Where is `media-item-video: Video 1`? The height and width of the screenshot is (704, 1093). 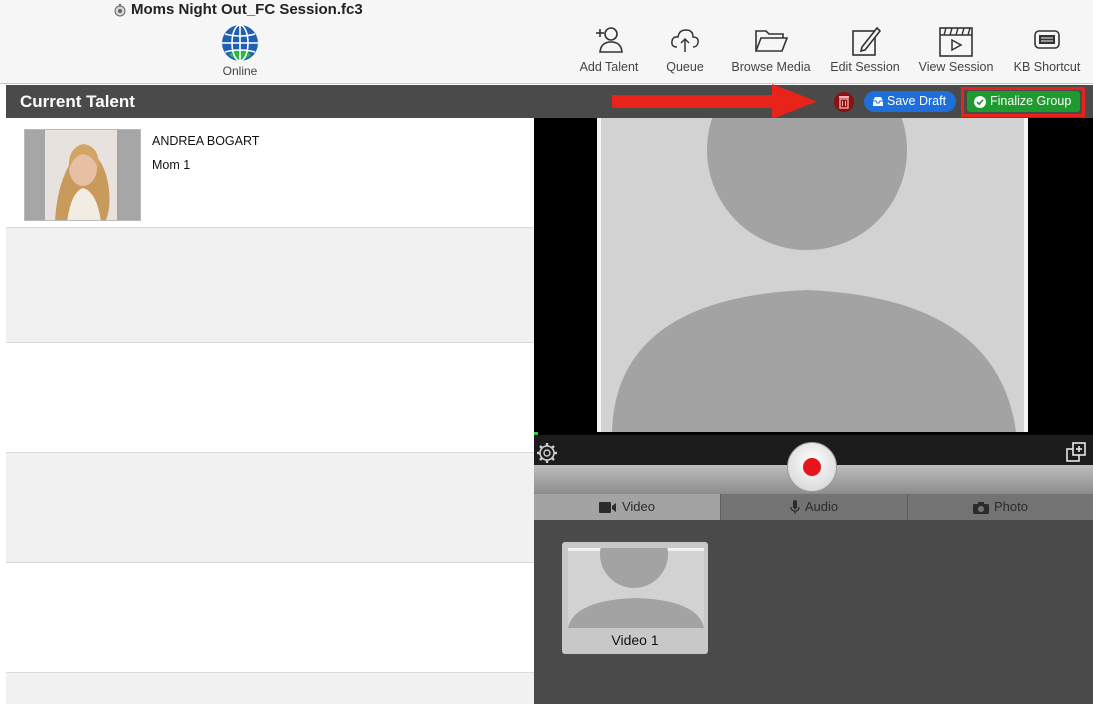
media-item-video: Video 1 is located at coordinates (635, 598).